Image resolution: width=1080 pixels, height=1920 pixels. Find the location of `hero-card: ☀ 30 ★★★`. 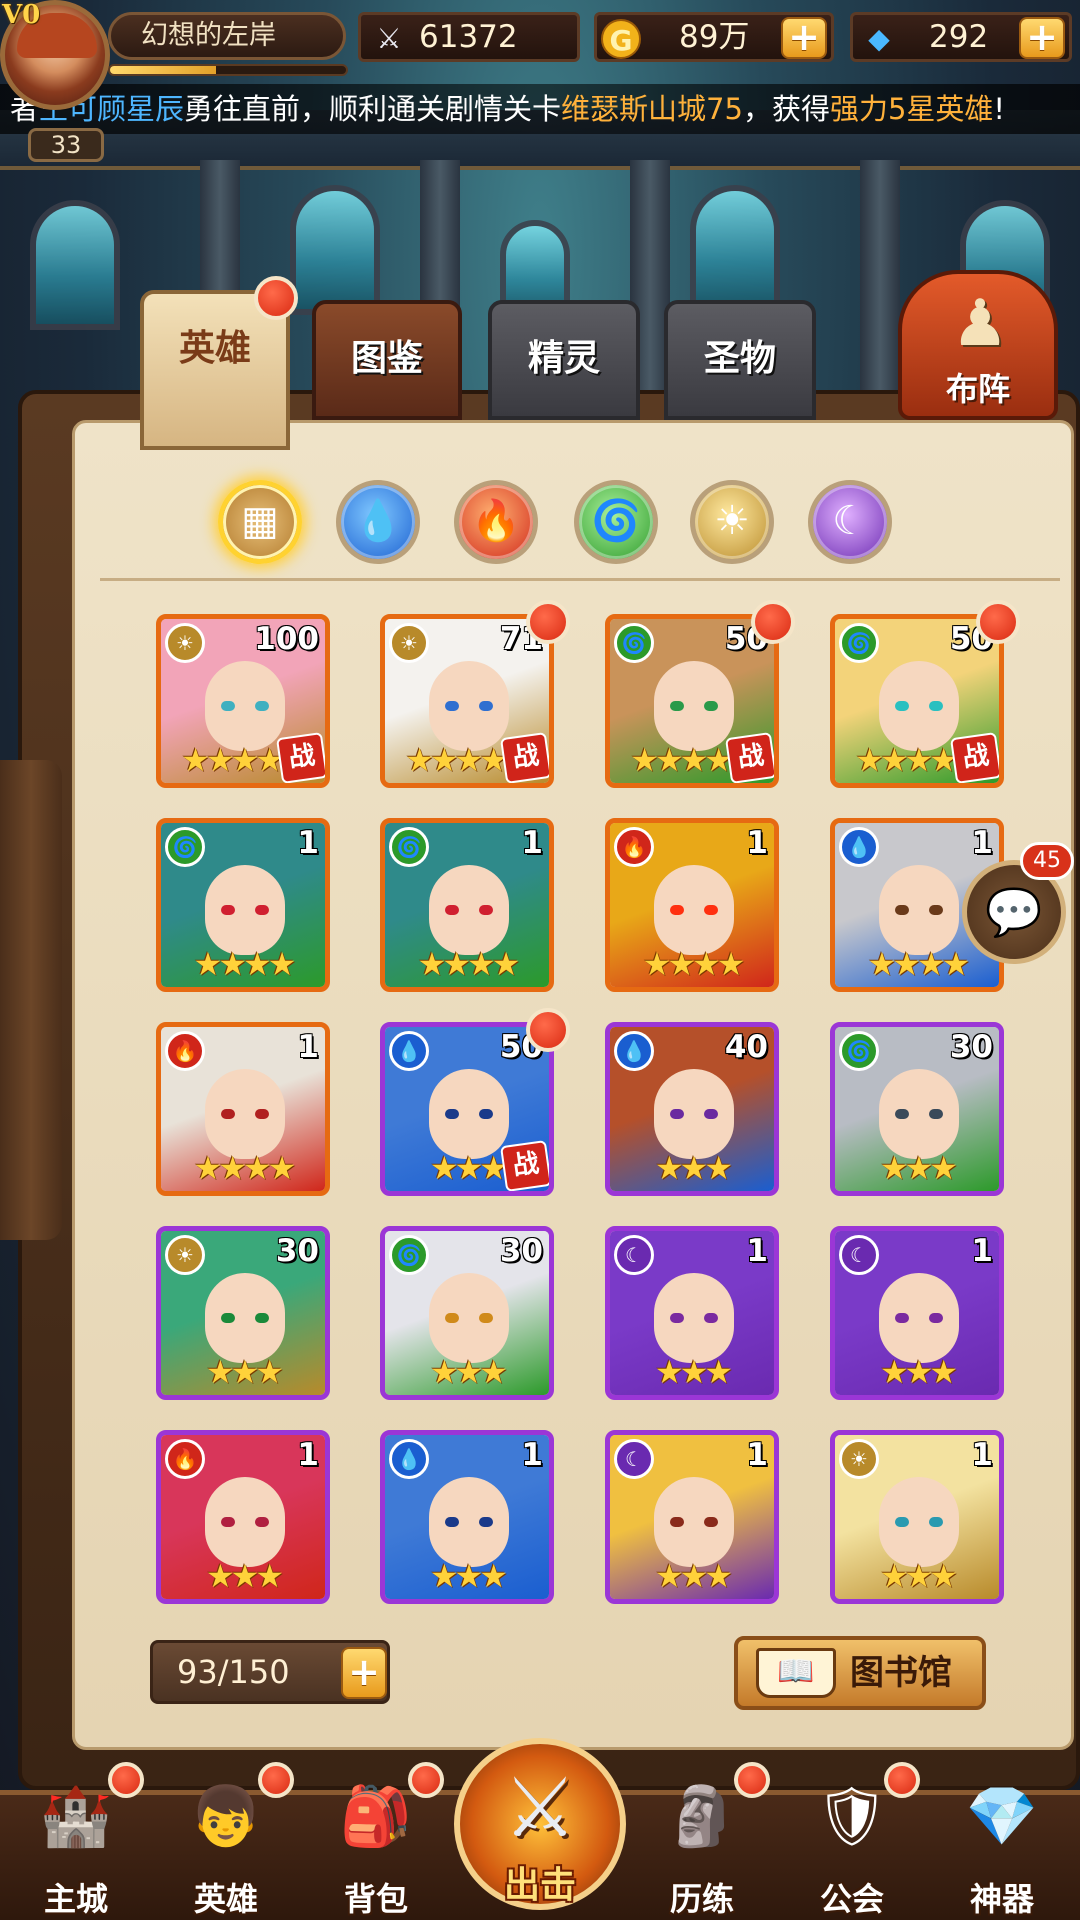

hero-card: ☀ 30 ★★★ is located at coordinates (243, 1313).